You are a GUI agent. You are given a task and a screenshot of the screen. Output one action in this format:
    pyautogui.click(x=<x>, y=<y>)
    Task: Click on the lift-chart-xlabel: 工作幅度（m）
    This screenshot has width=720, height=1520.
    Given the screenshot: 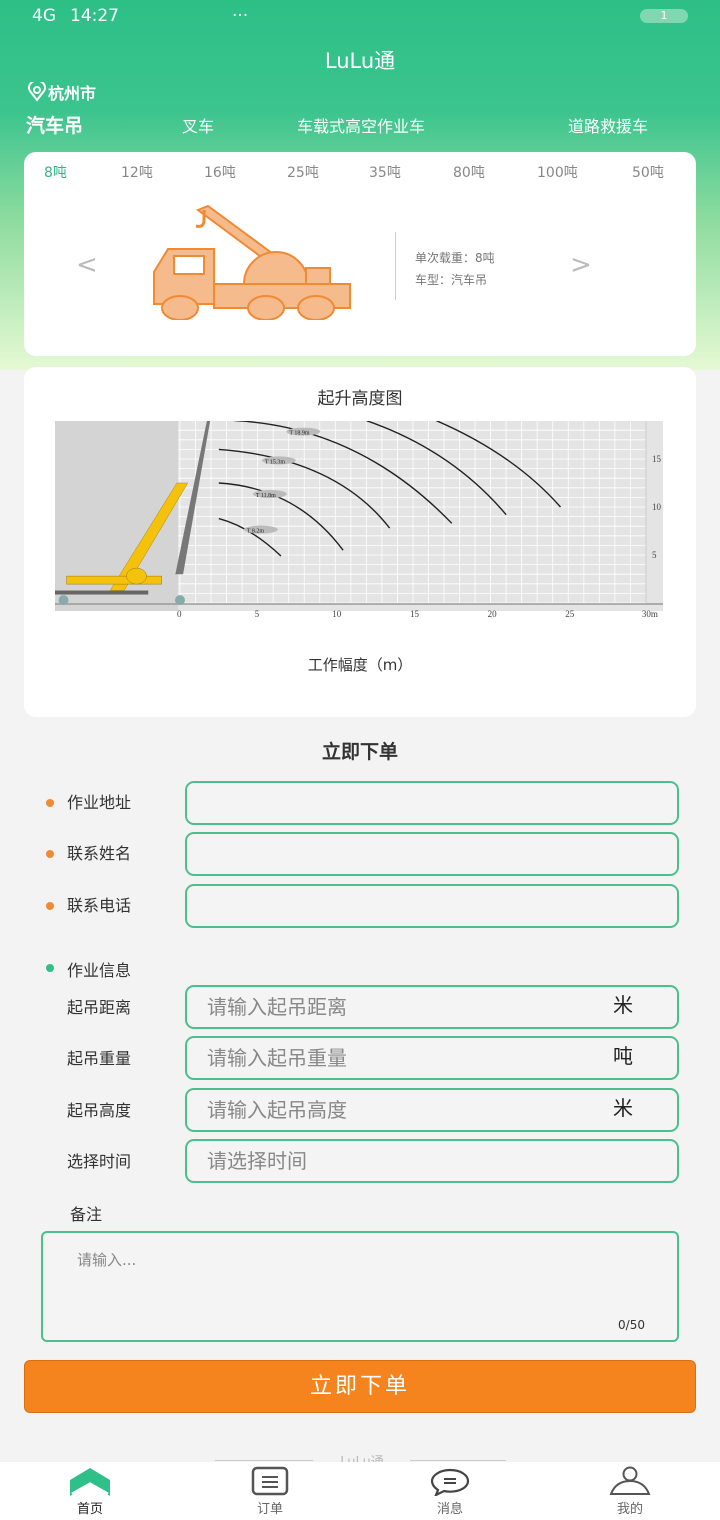 What is the action you would take?
    pyautogui.click(x=360, y=665)
    